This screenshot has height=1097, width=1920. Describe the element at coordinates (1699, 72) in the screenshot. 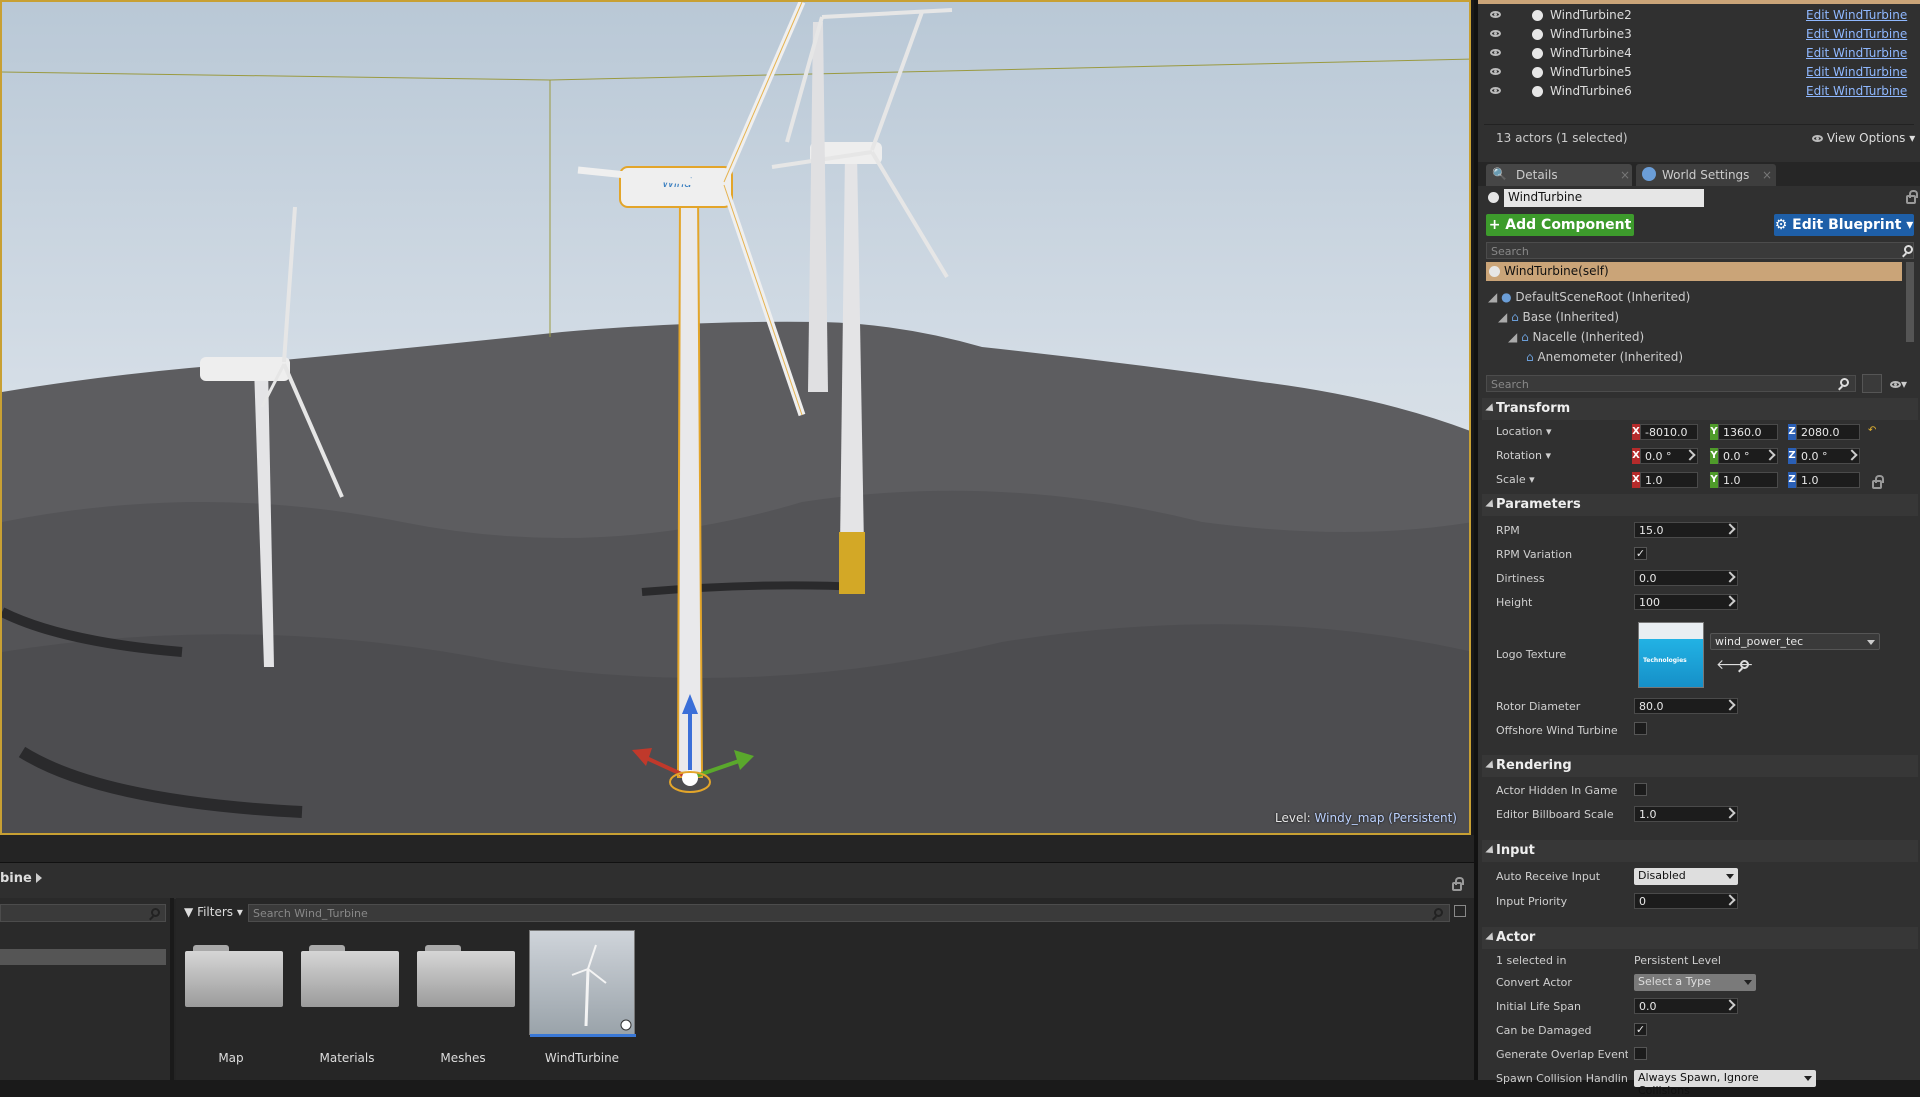

I see `outliner-row: WindTurbine5 Edit WindTurbine` at that location.